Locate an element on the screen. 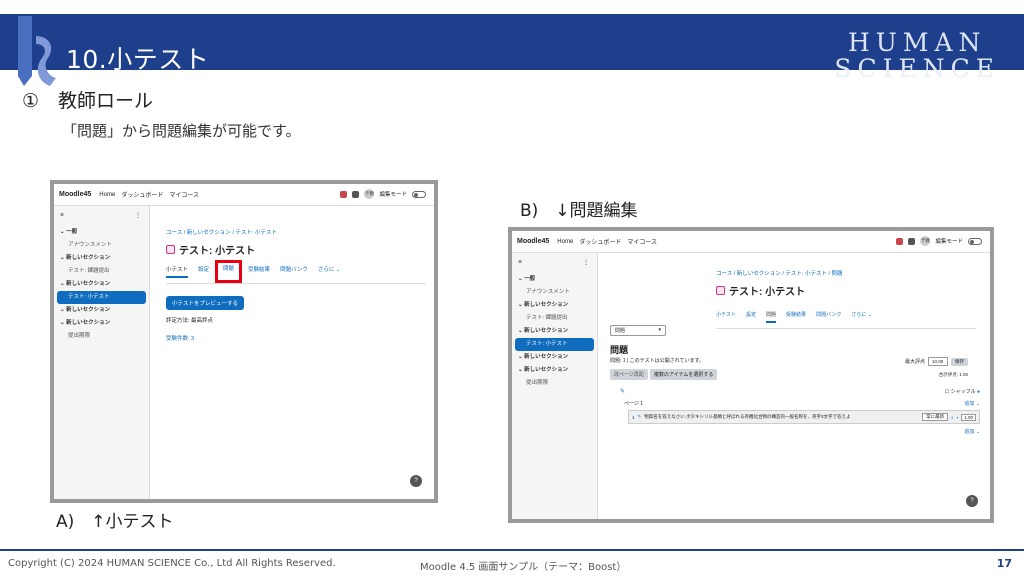 The width and height of the screenshot is (1024, 576). caption-b: B) ↓問題編集 is located at coordinates (579, 211).